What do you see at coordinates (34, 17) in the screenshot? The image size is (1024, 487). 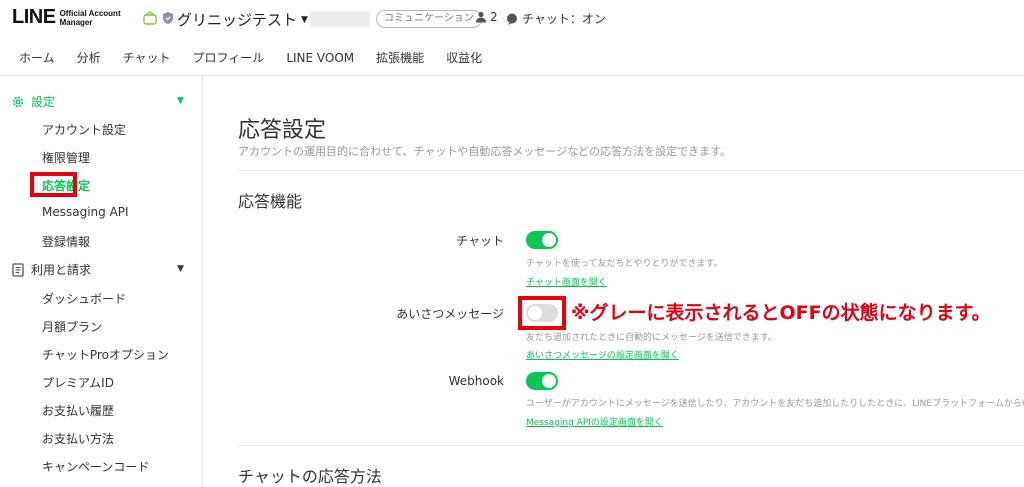 I see `logo-text: LINE` at bounding box center [34, 17].